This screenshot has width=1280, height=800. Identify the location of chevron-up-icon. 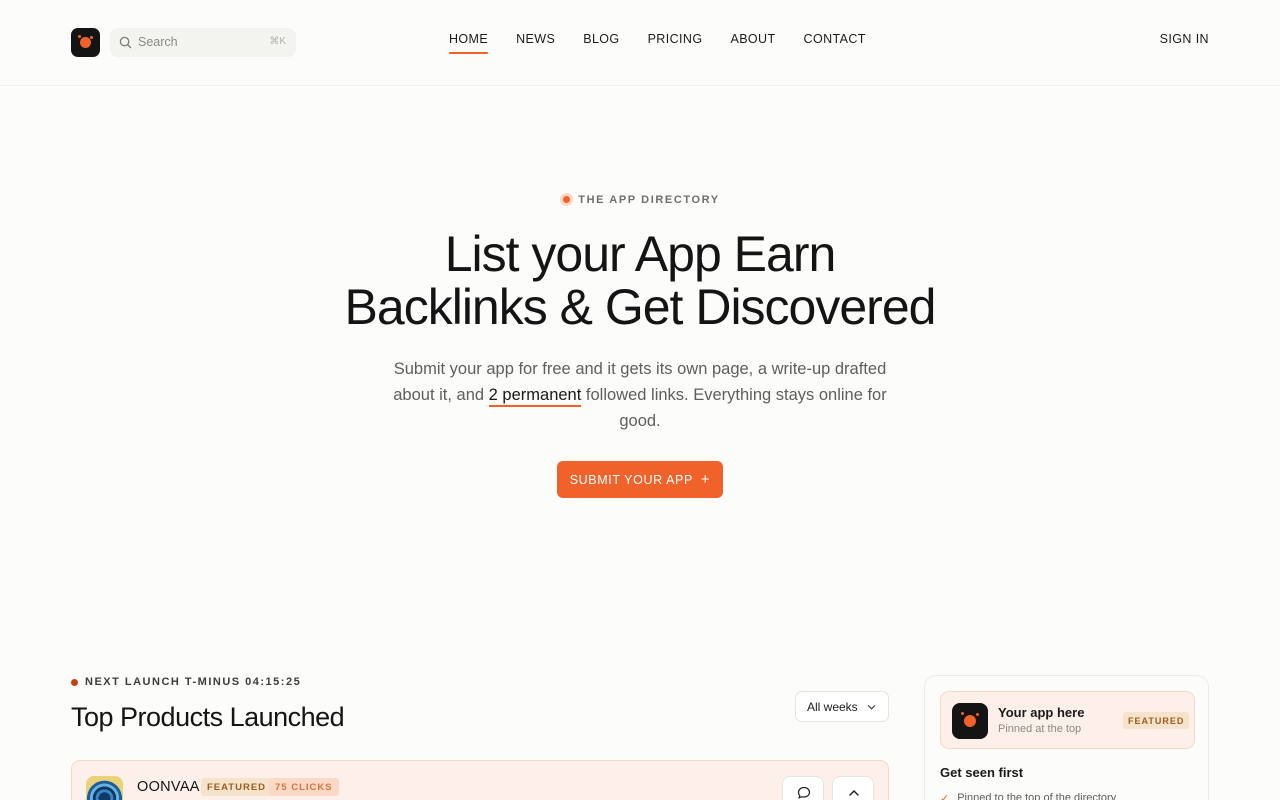
(854, 793).